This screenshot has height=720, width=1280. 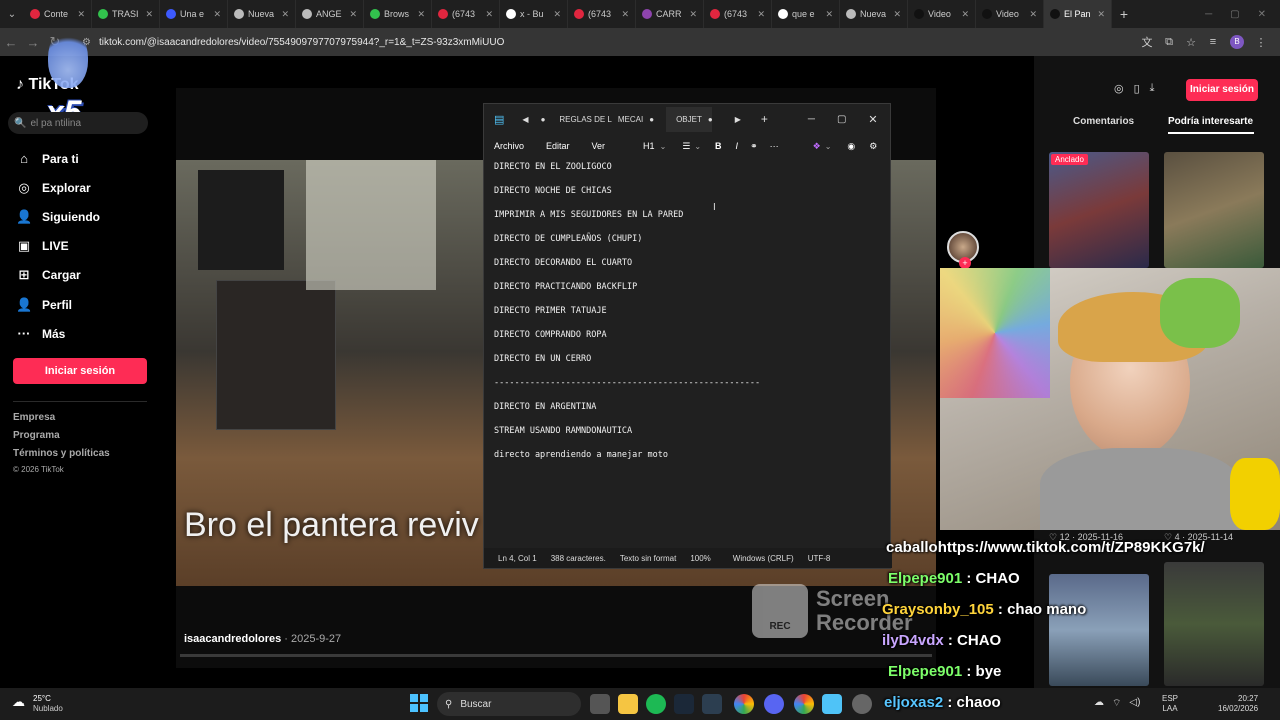 What do you see at coordinates (34, 417) in the screenshot?
I see `footer-link: Empresa` at bounding box center [34, 417].